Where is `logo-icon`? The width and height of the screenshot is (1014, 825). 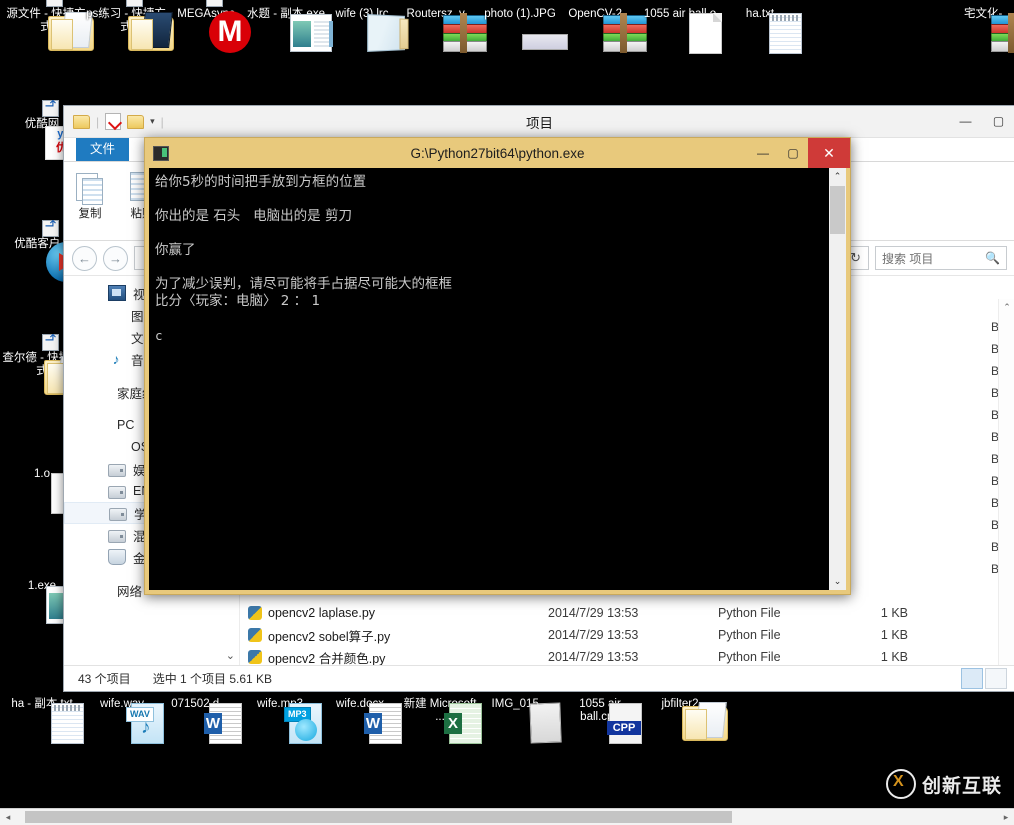 logo-icon is located at coordinates (900, 784).